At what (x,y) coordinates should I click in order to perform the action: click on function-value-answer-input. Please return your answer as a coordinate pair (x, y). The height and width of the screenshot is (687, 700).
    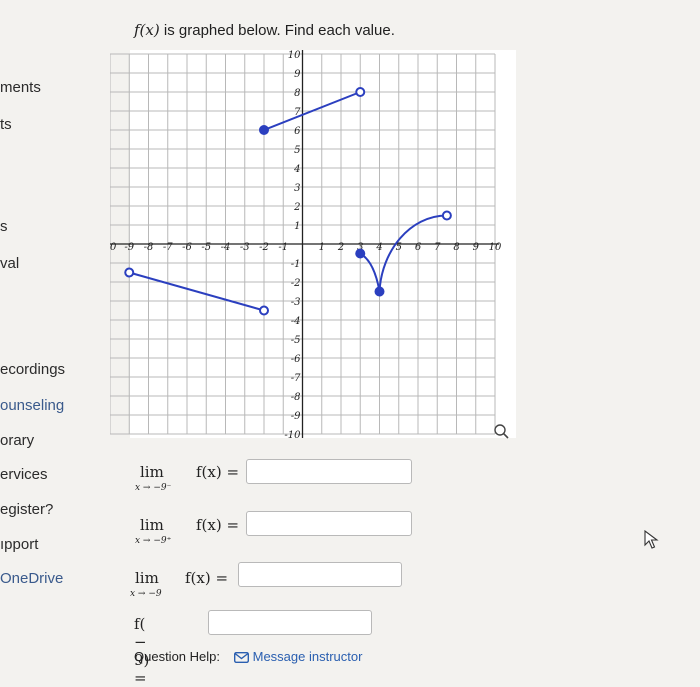
    Looking at the image, I should click on (290, 622).